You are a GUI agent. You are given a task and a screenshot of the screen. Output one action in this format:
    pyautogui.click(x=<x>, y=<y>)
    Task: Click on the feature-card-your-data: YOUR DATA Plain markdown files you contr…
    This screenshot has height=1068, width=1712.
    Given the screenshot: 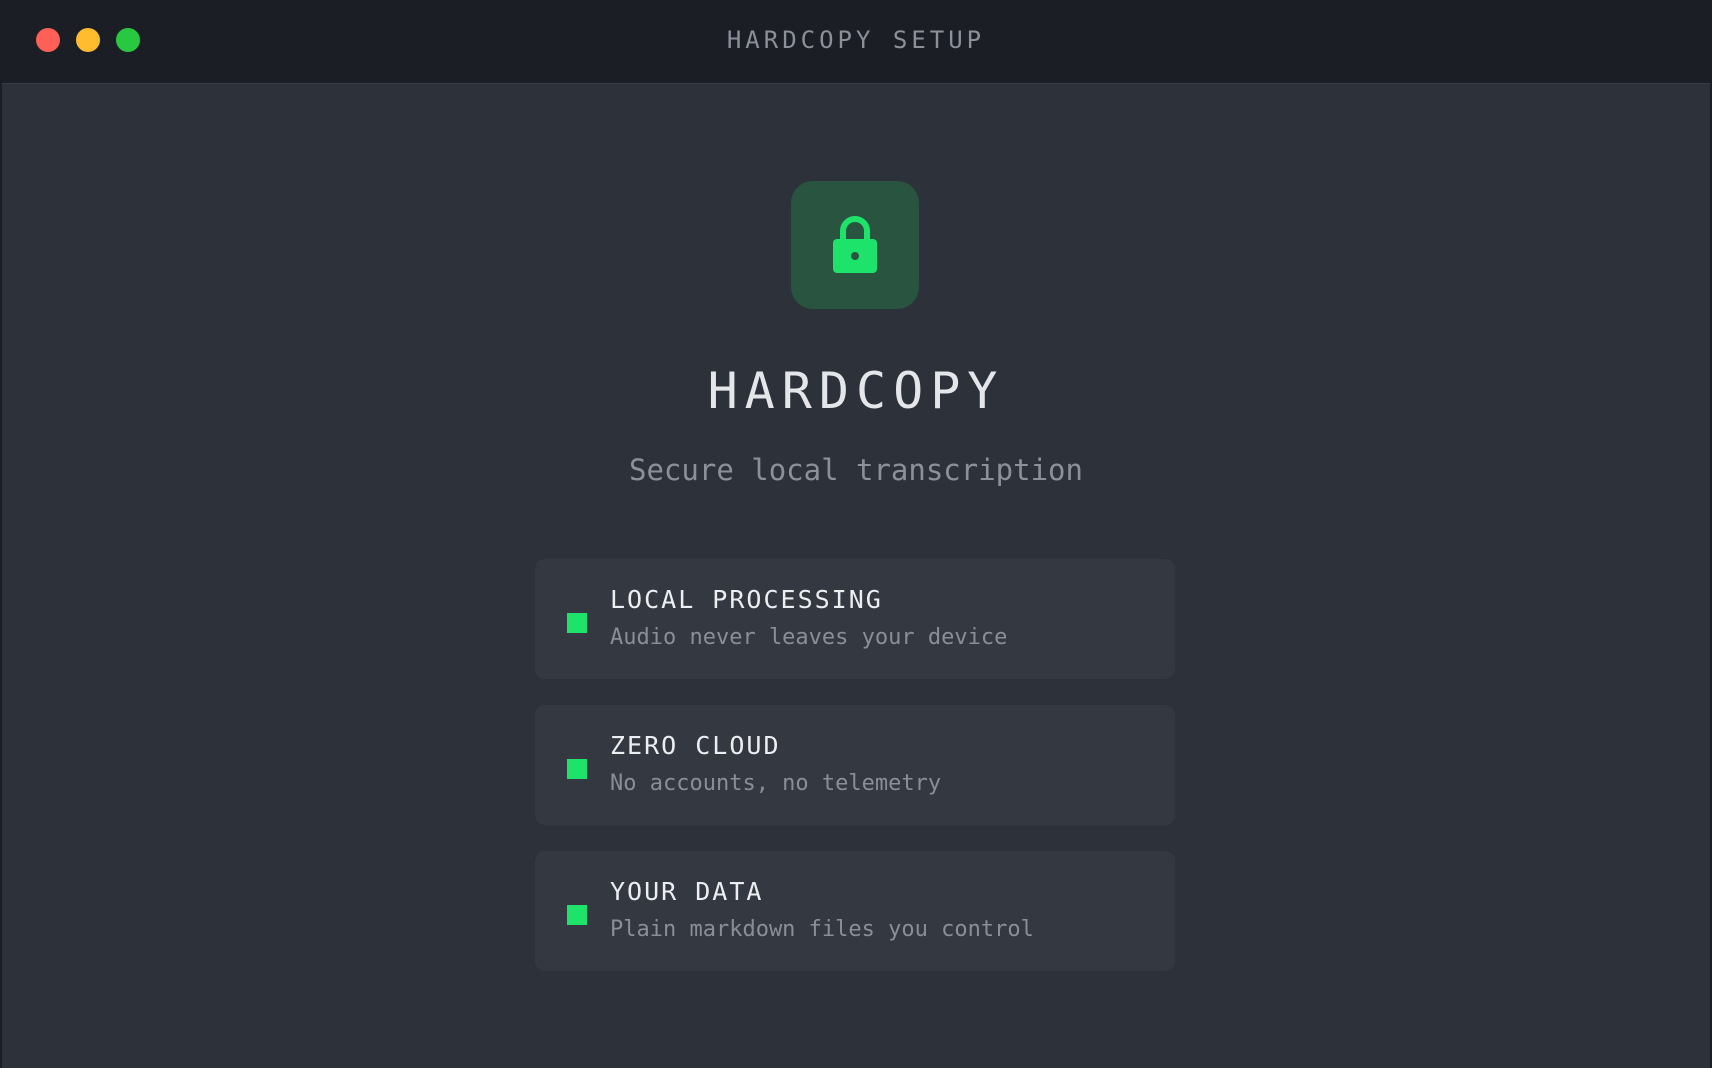 What is the action you would take?
    pyautogui.click(x=855, y=911)
    